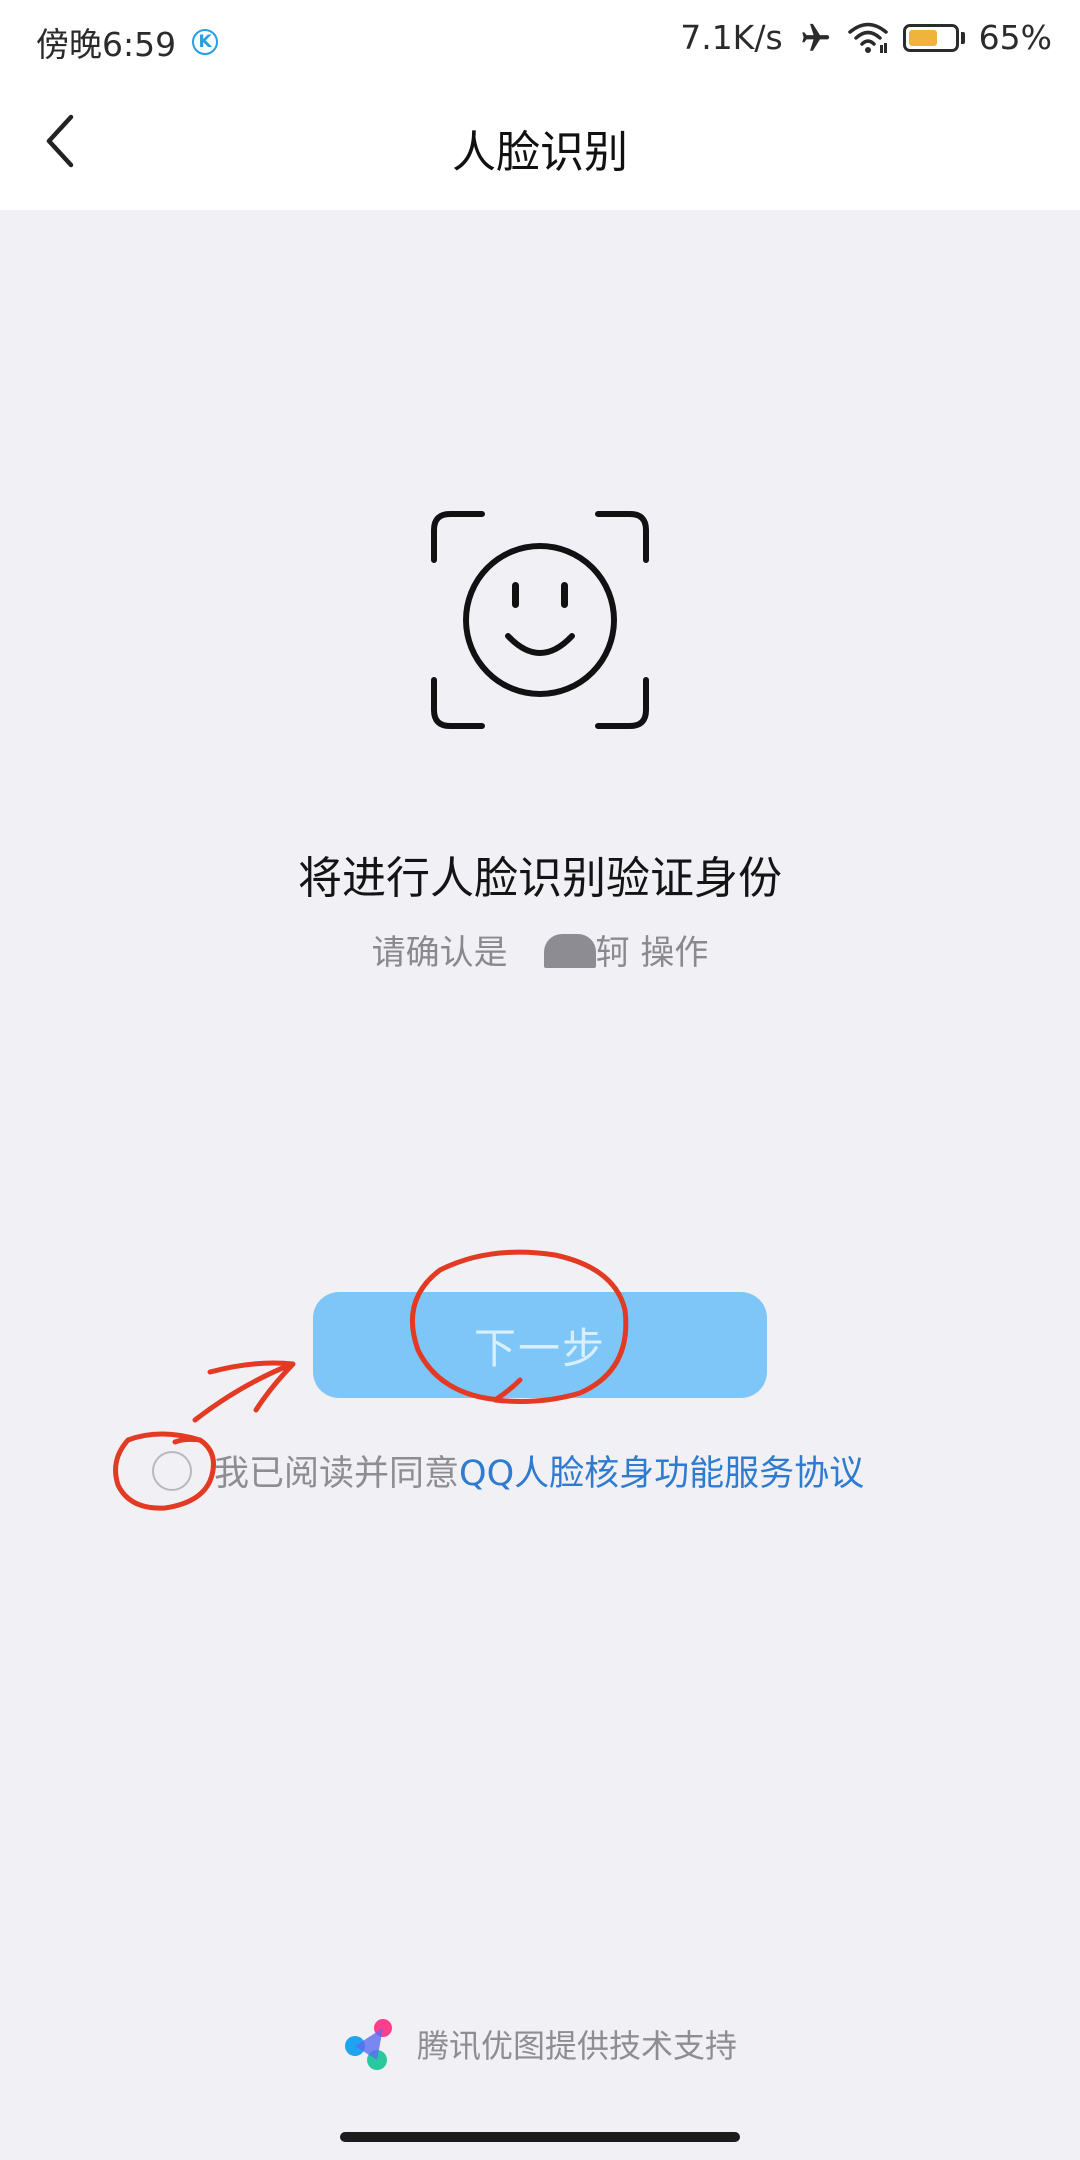 Image resolution: width=1080 pixels, height=2160 pixels. I want to click on status-bar: 傍晚6:59 K 7.1K/s 65%, so click(540, 38).